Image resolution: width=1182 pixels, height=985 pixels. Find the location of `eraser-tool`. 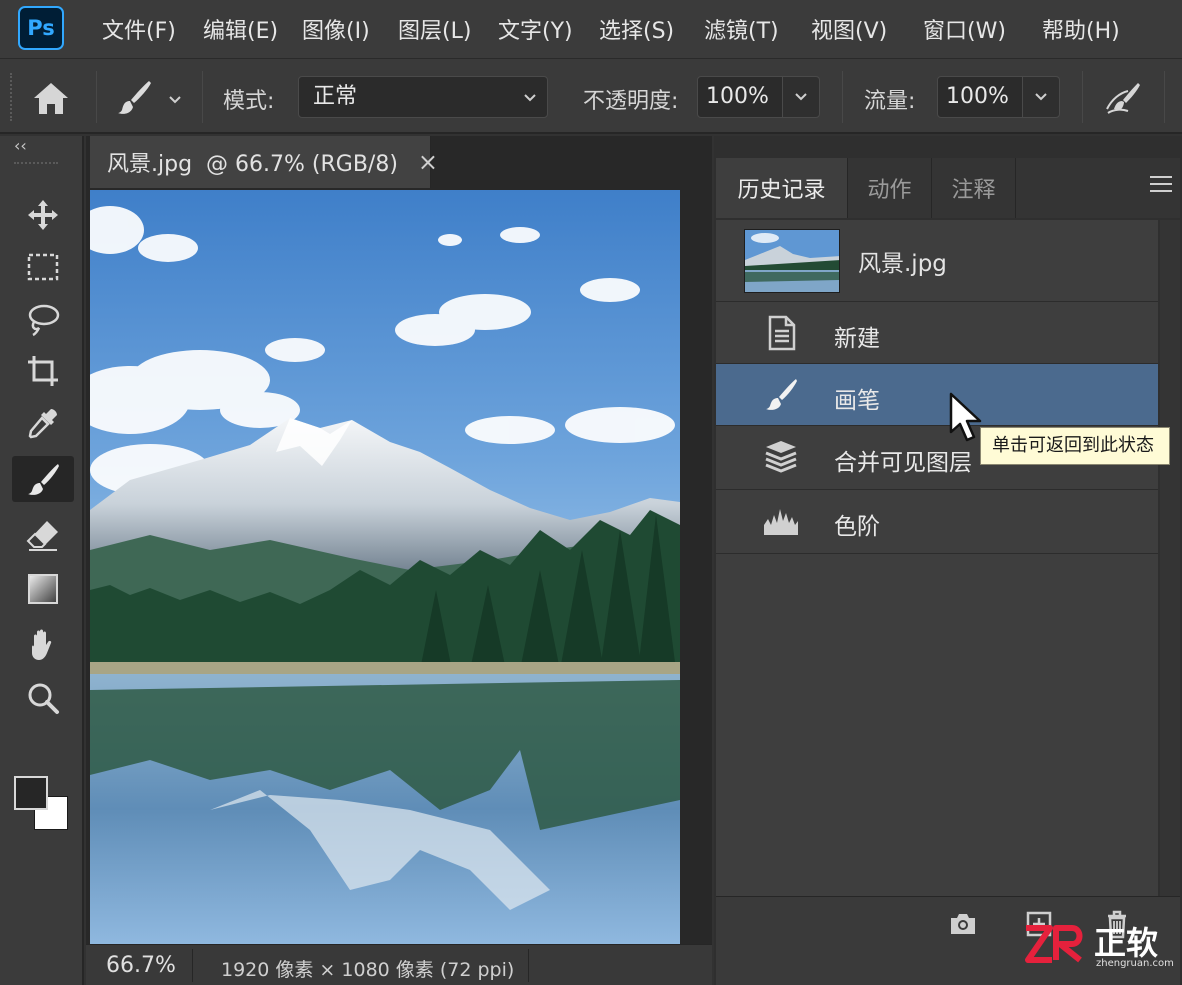

eraser-tool is located at coordinates (43, 535).